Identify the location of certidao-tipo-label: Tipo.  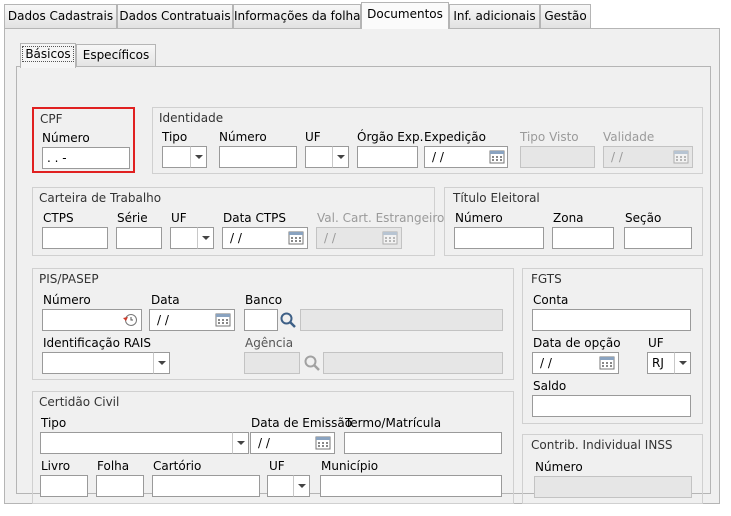
(54, 423).